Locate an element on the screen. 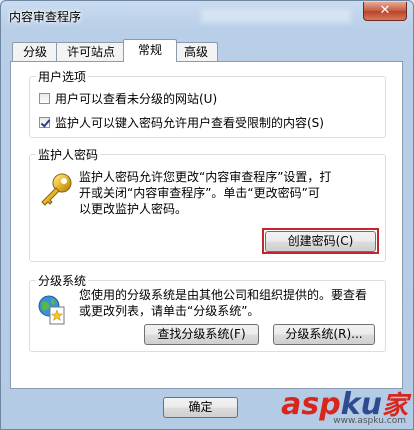  supervisor-password-checkbox is located at coordinates (44, 122).